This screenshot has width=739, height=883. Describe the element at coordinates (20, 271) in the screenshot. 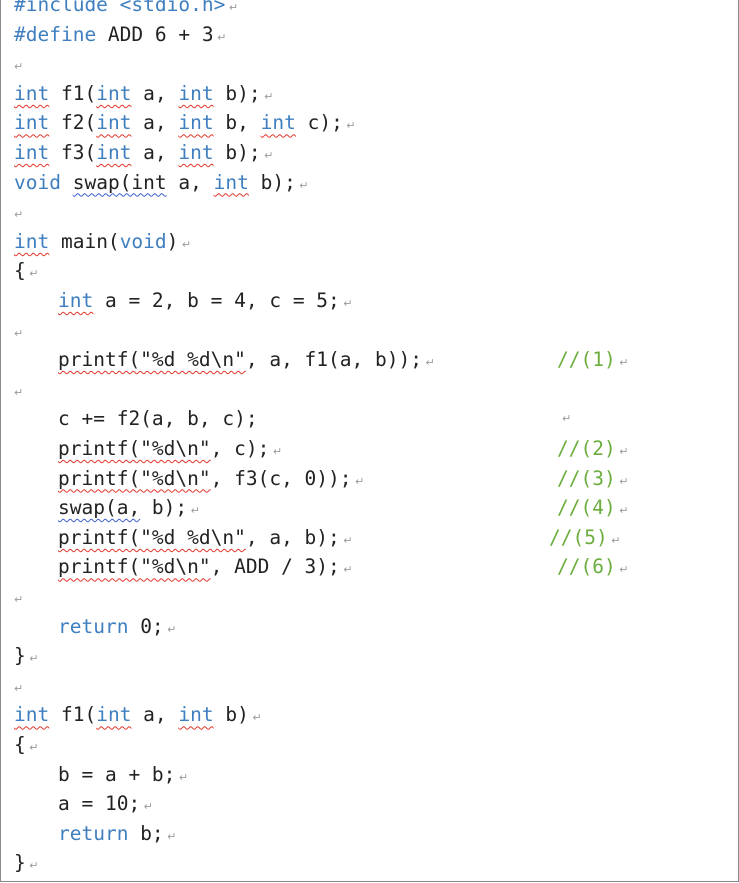

I see `code-token: {` at that location.